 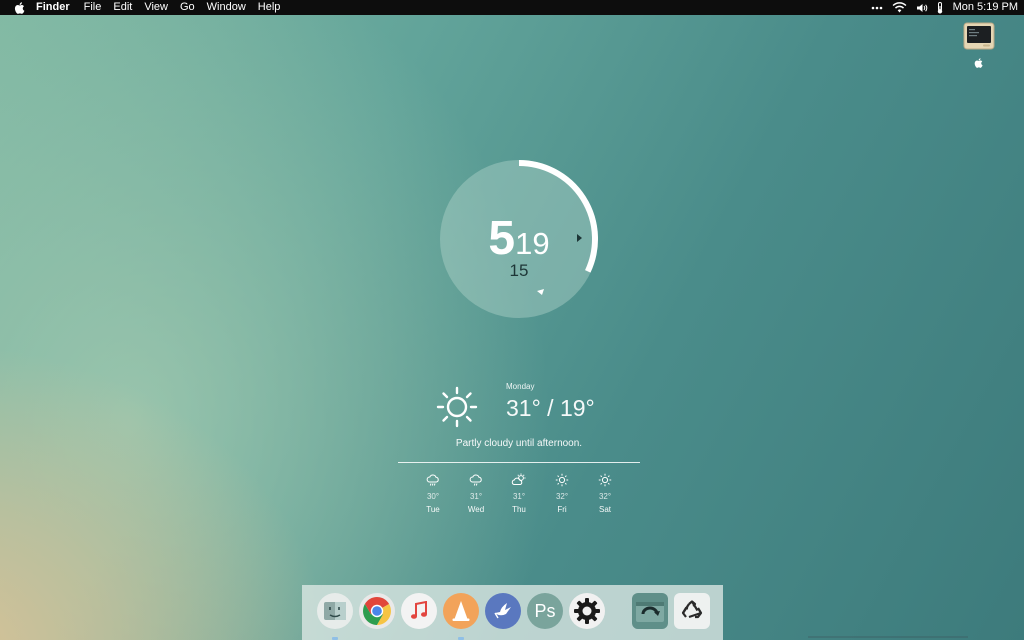 I want to click on weather-divider, so click(x=519, y=462).